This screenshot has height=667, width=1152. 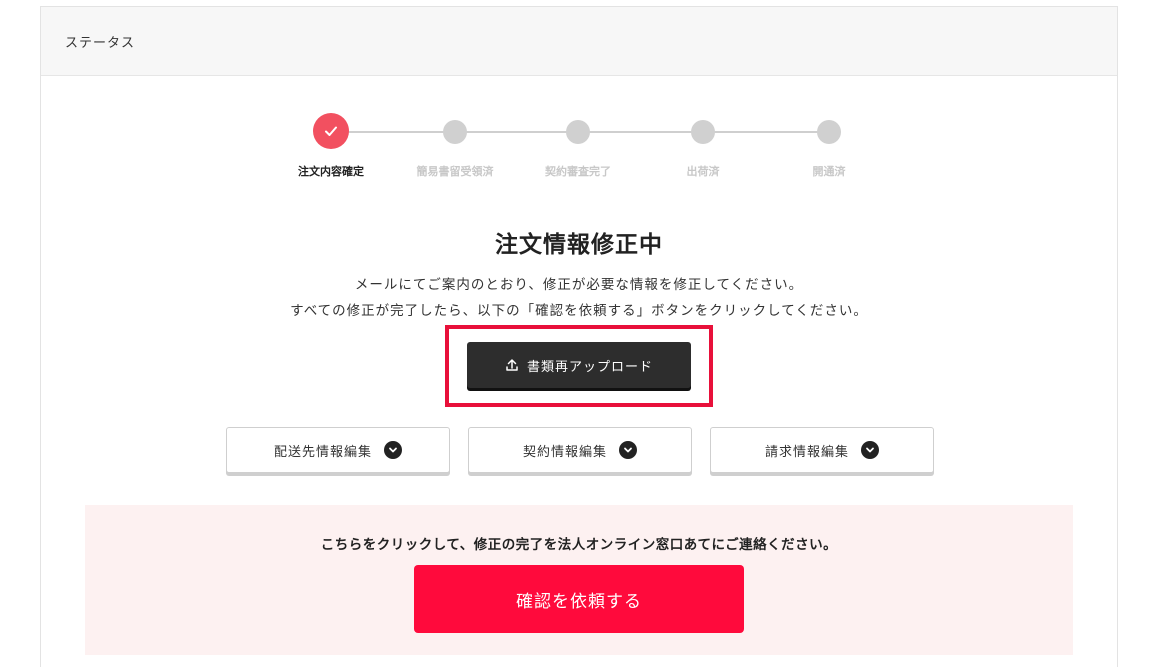 I want to click on description-line-2: すべての修正が完了したら、以下の「確認を依頼する」ボタンをクリックしてください。, so click(x=579, y=311).